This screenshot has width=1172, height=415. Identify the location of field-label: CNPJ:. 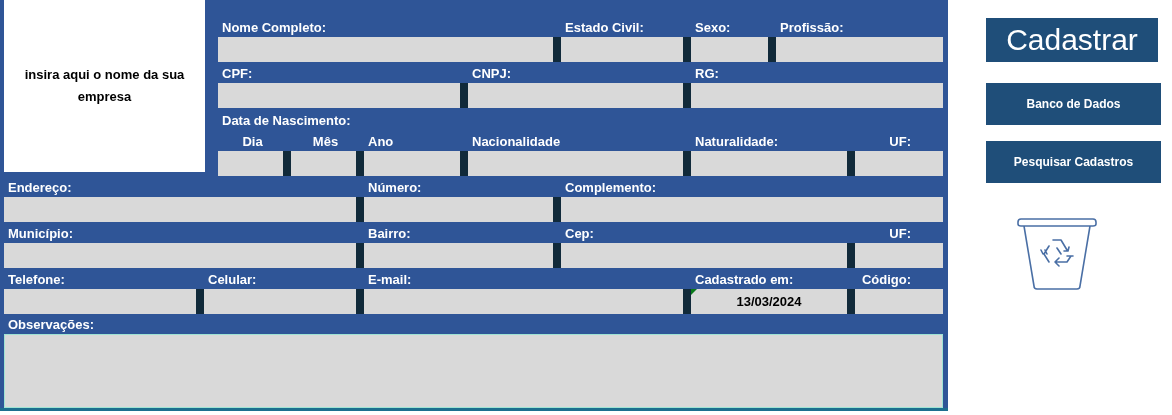
(491, 74).